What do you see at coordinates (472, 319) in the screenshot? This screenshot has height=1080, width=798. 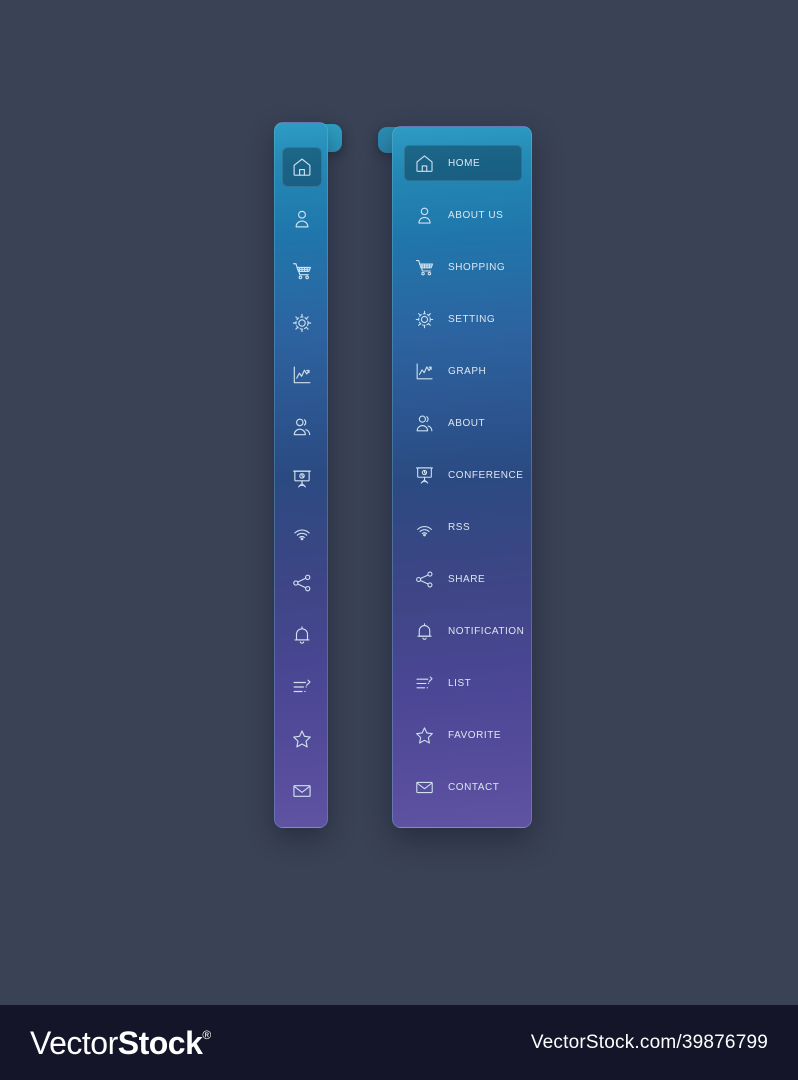 I see `menu-item-label: SETTING` at bounding box center [472, 319].